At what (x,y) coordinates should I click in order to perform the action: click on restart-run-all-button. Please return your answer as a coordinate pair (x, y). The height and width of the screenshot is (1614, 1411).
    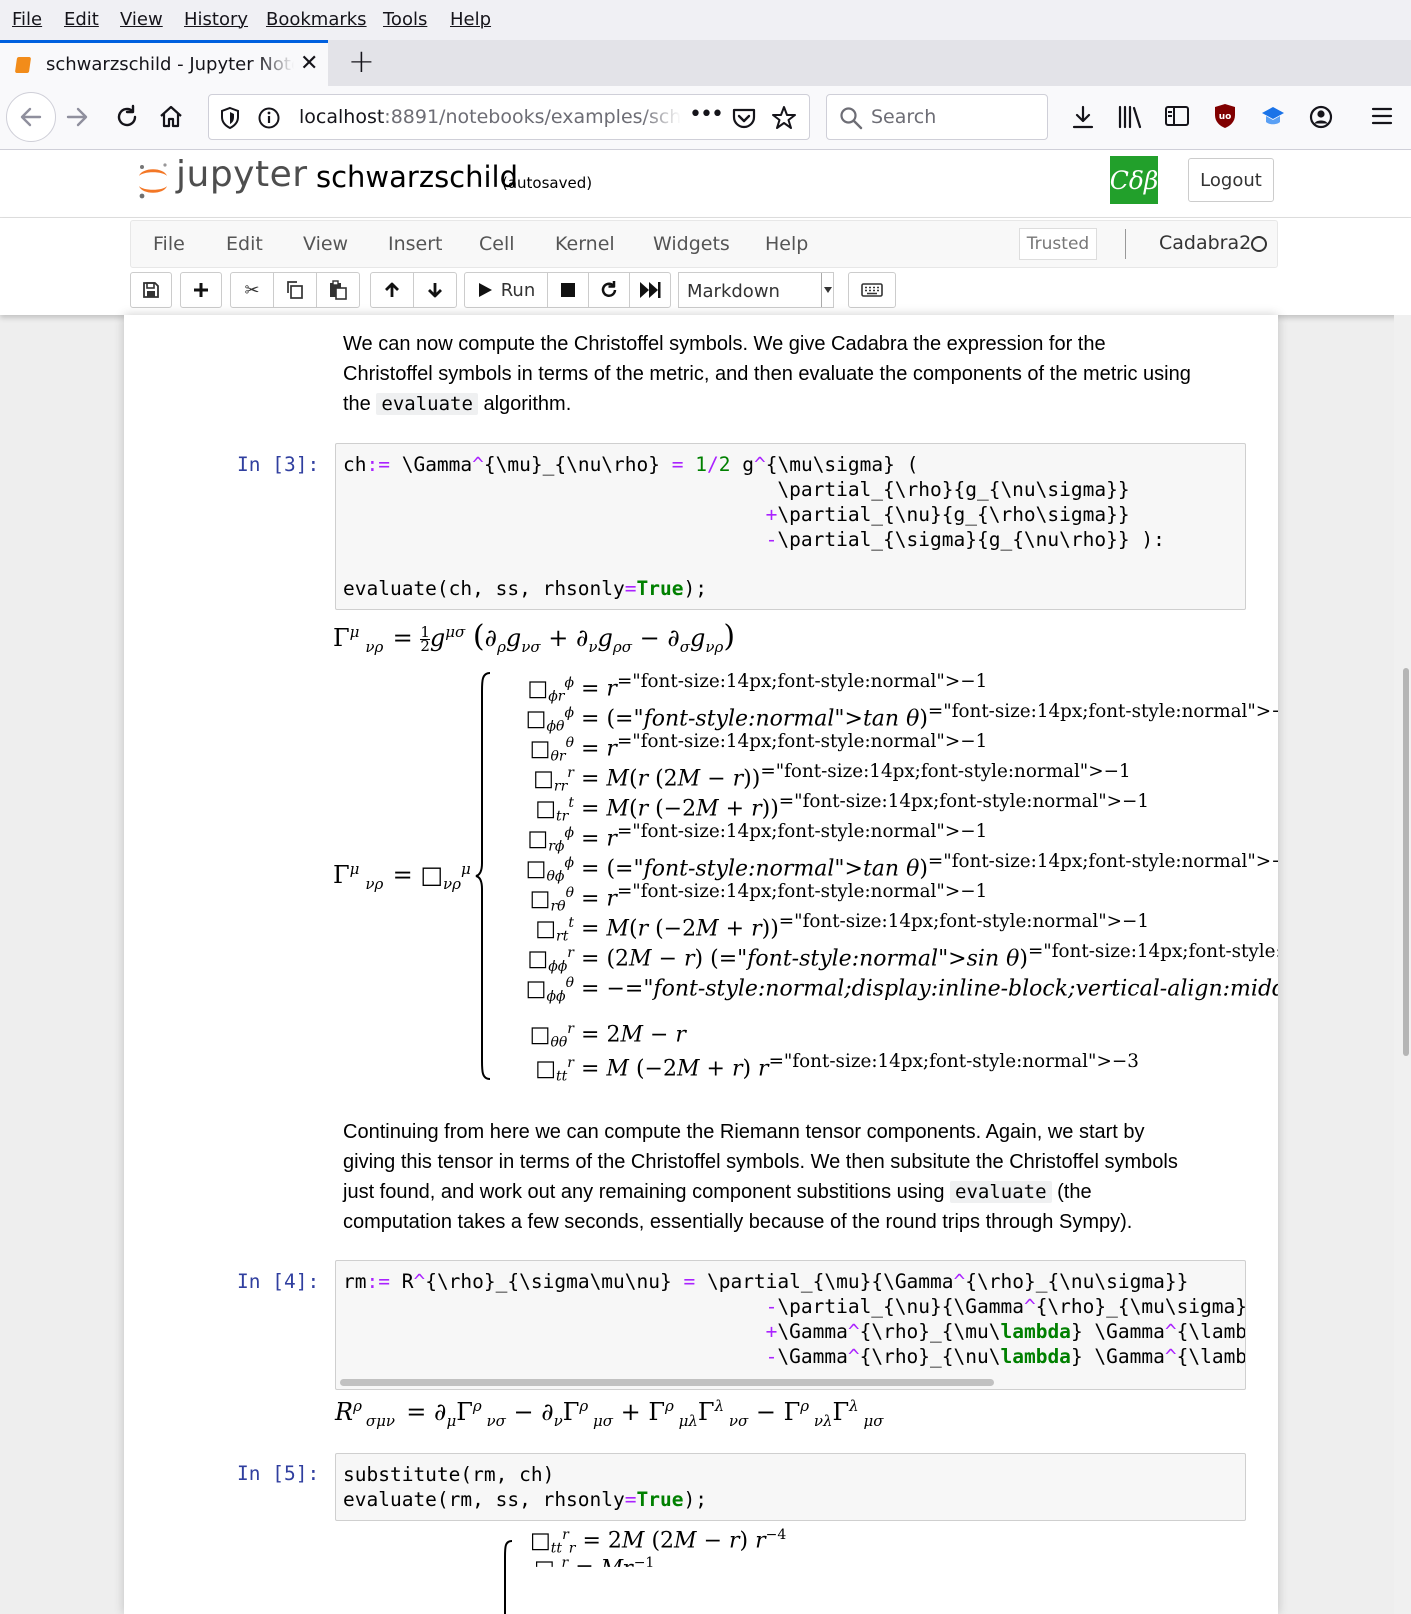
    Looking at the image, I should click on (650, 290).